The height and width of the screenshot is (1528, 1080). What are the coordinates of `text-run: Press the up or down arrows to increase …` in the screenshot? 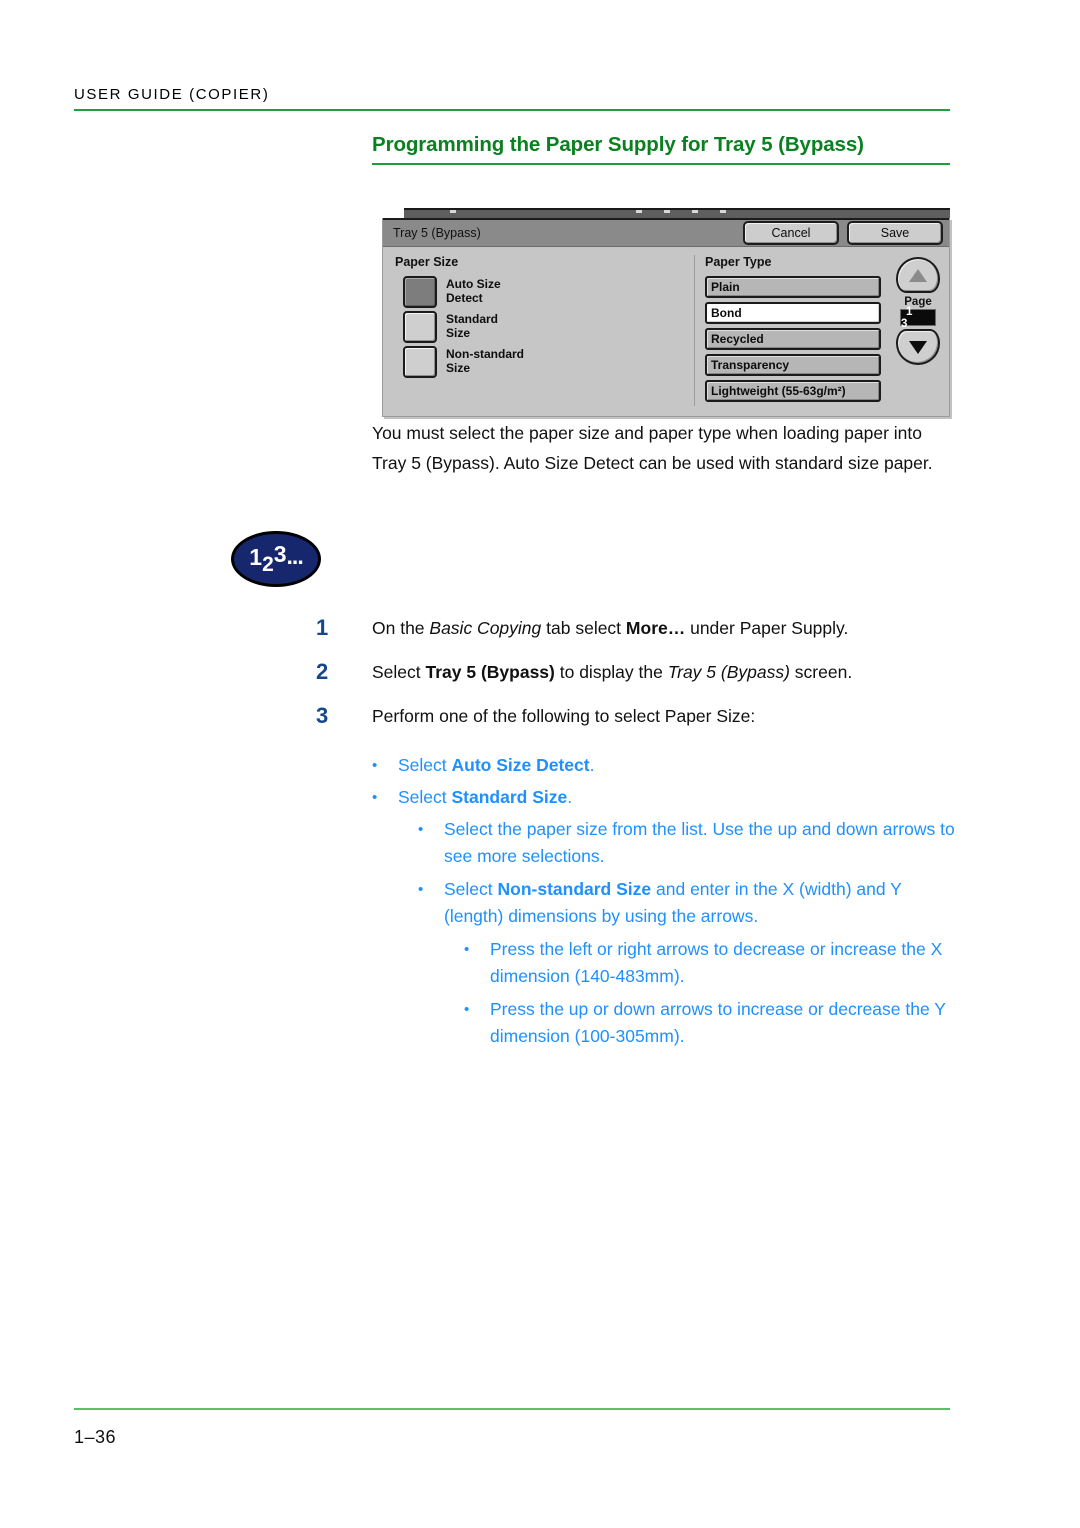 It's located at (718, 1022).